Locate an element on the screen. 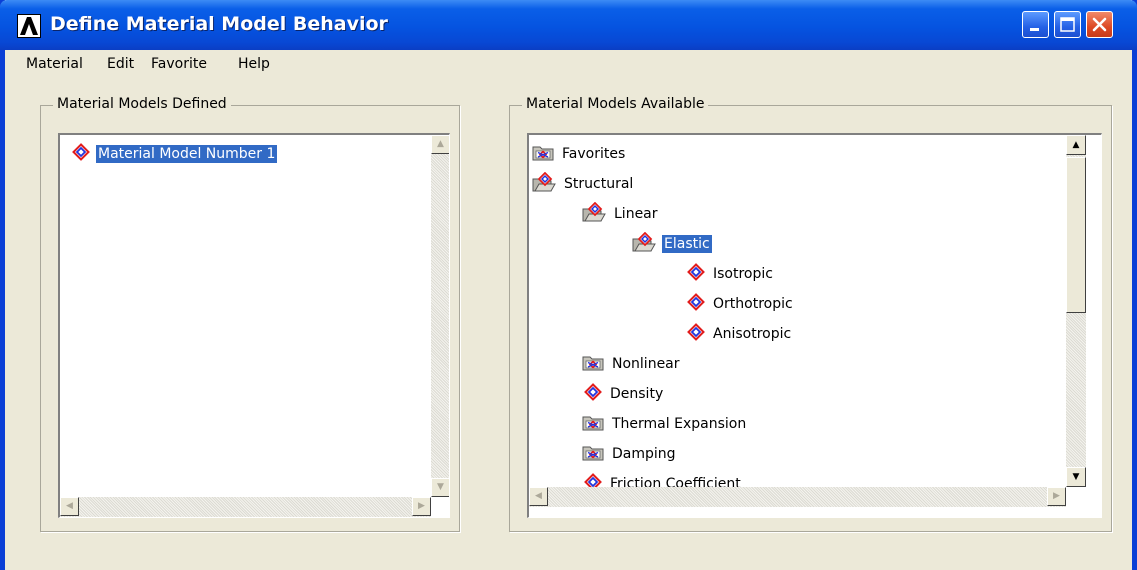 This screenshot has height=570, width=1137. tree-item-thermal-expansion: Thermal Expansion is located at coordinates (665, 424).